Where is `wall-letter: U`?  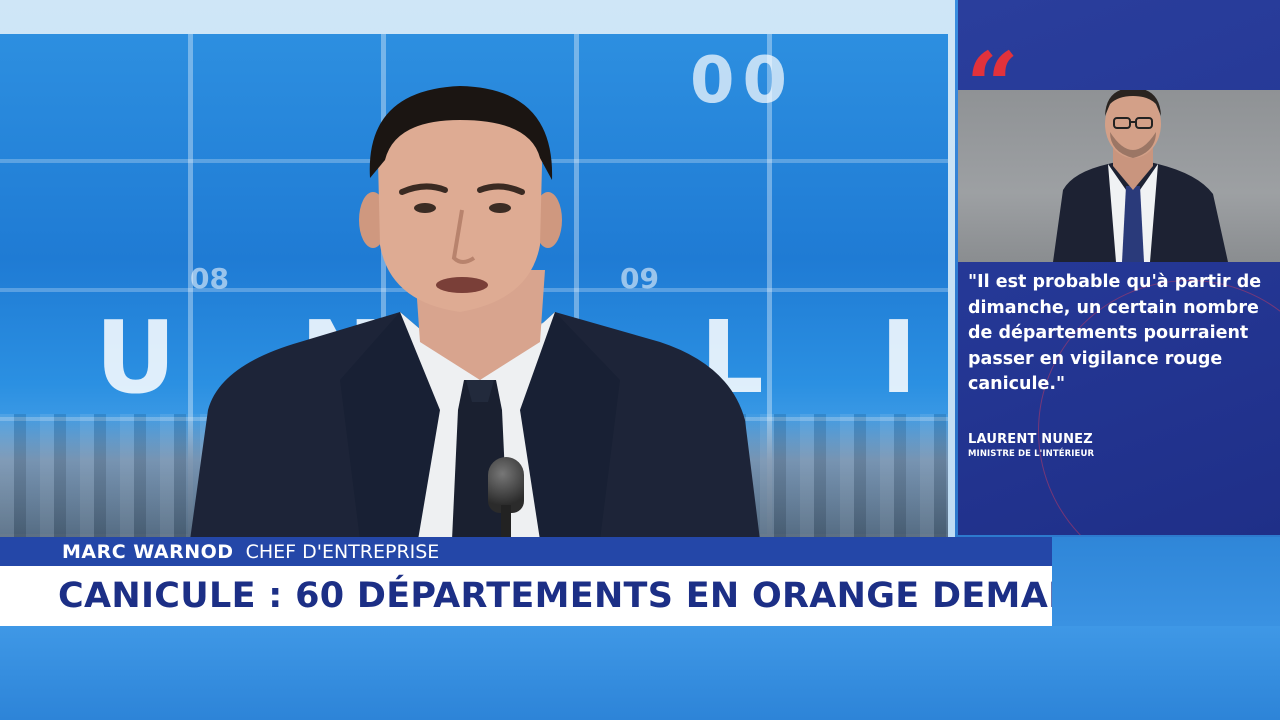
wall-letter: U is located at coordinates (136, 357).